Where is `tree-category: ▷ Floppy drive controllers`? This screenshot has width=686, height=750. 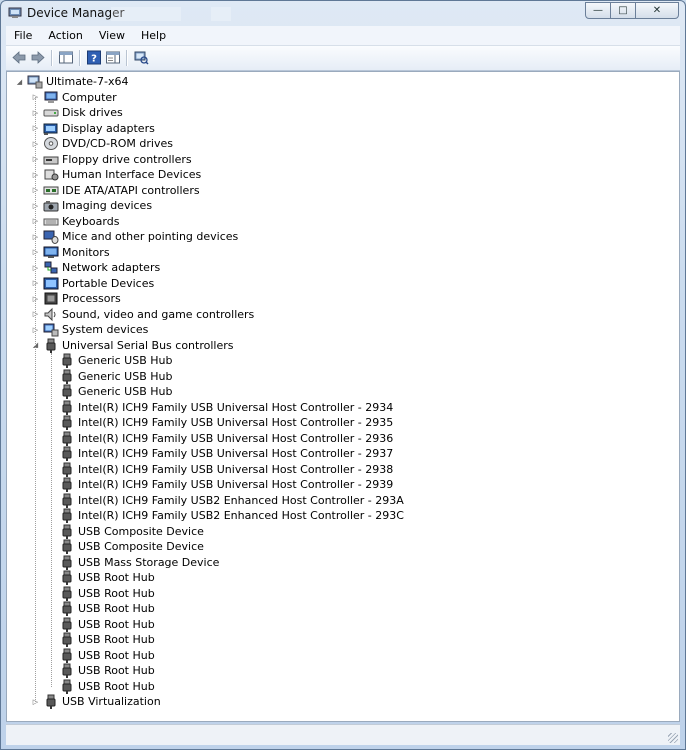
tree-category: ▷ Floppy drive controllers is located at coordinates (111, 159).